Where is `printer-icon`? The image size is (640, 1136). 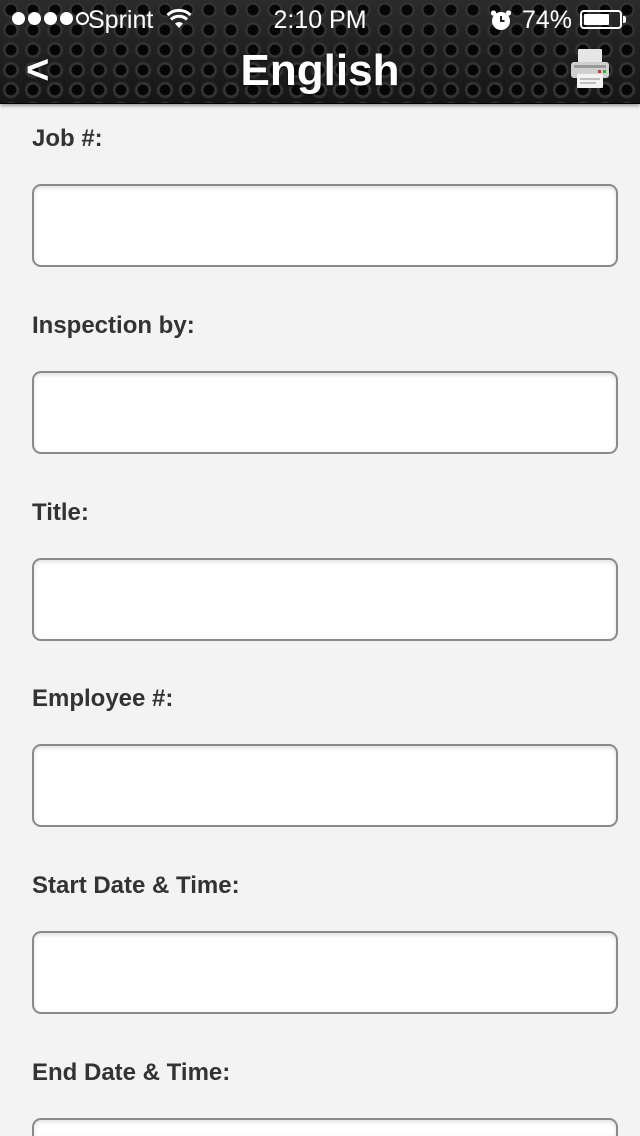 printer-icon is located at coordinates (590, 68).